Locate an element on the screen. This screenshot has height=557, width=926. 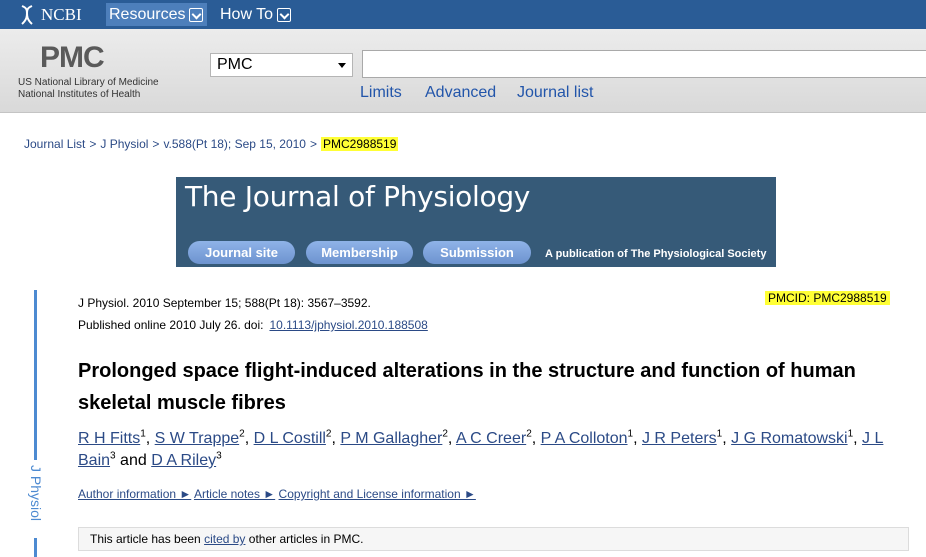
membership-button: Membership is located at coordinates (359, 252).